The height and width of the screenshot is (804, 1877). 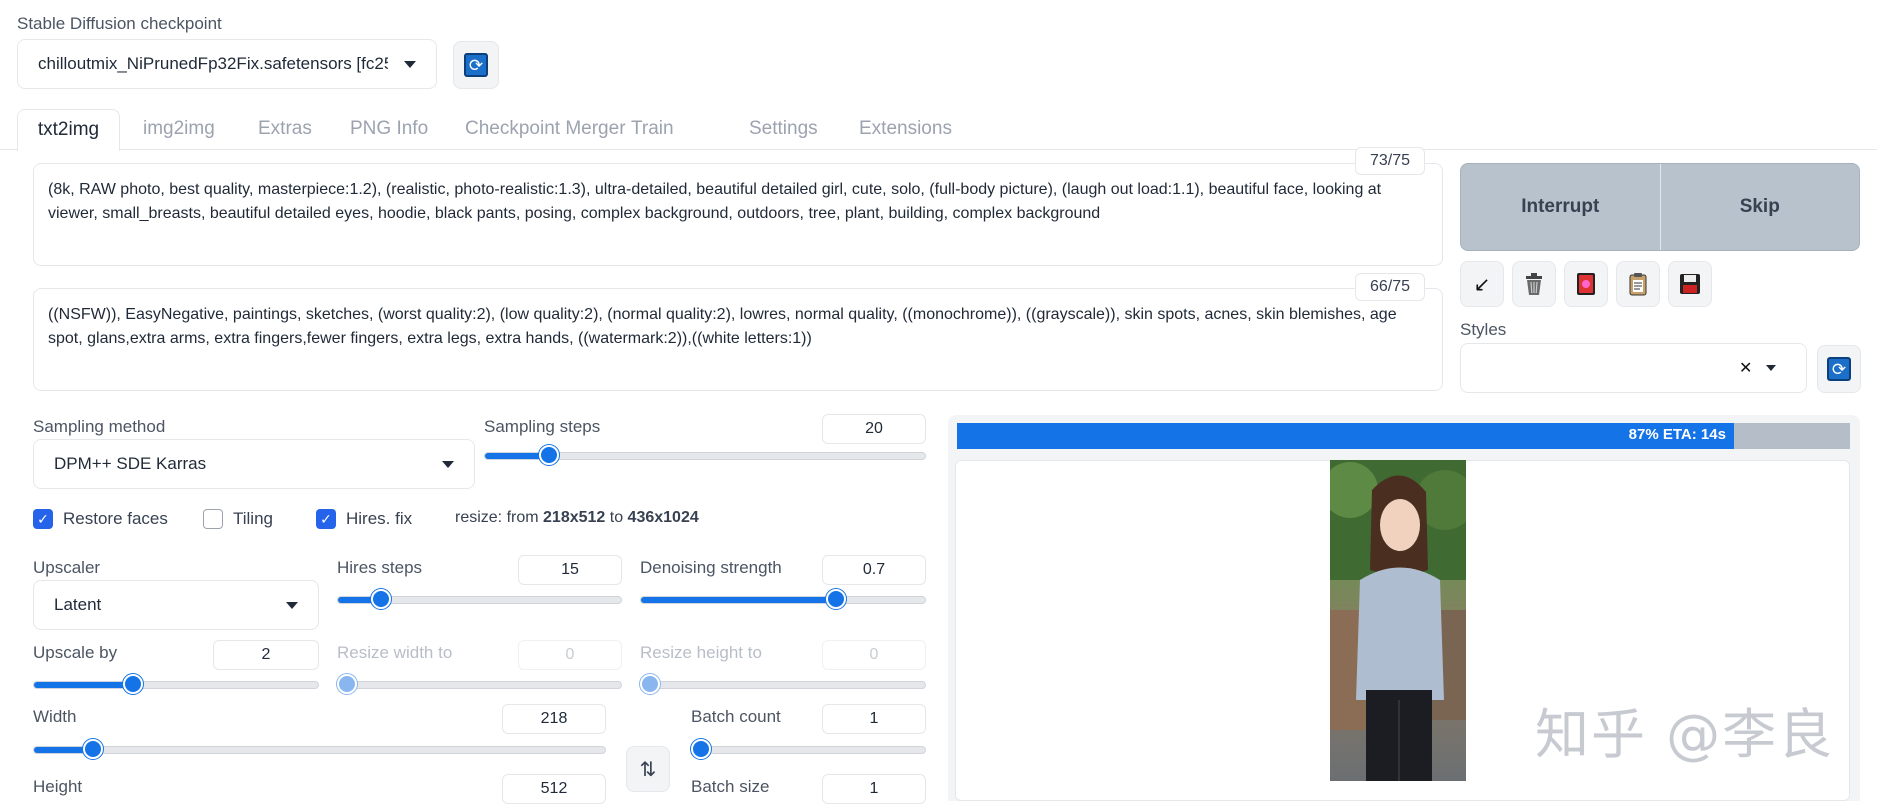 I want to click on restore-faces-label: Restore faces, so click(x=115, y=518).